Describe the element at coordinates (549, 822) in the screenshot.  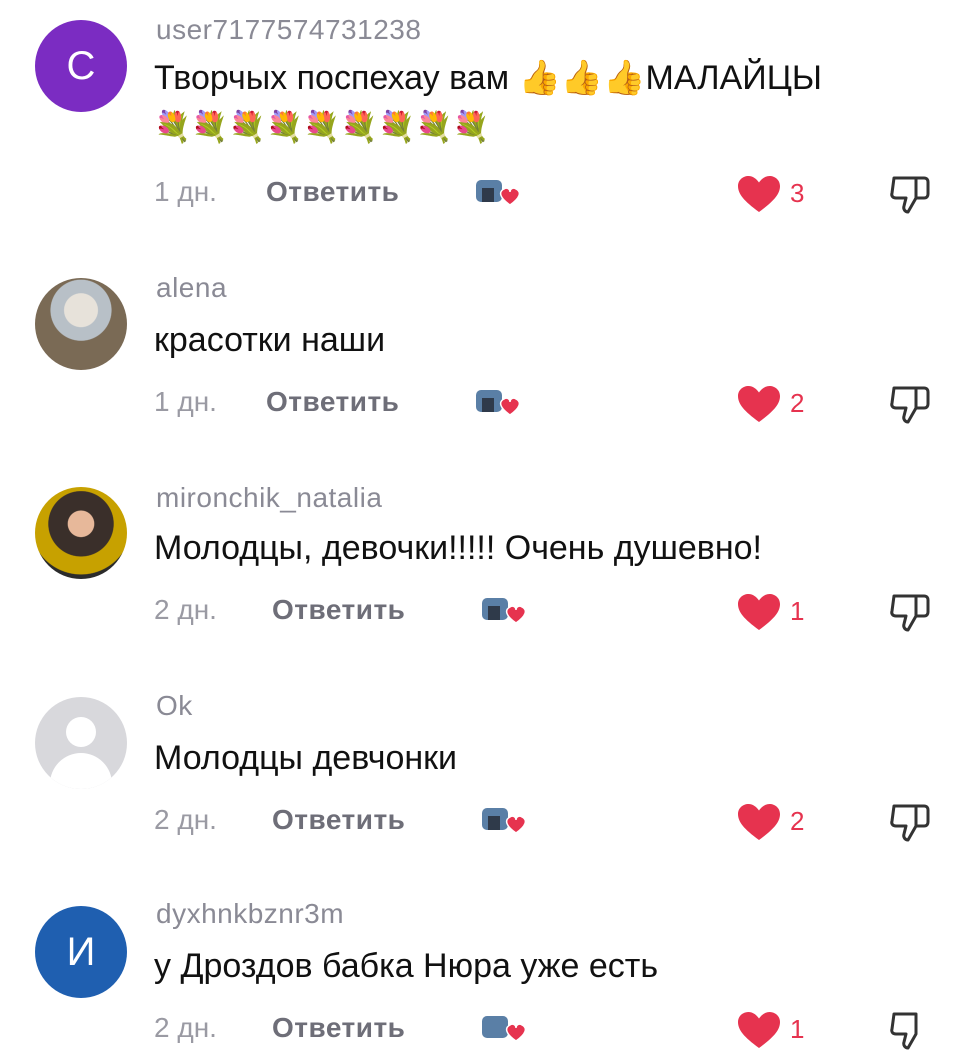
I see `comment-actions: 2 дн. Ответить 2` at that location.